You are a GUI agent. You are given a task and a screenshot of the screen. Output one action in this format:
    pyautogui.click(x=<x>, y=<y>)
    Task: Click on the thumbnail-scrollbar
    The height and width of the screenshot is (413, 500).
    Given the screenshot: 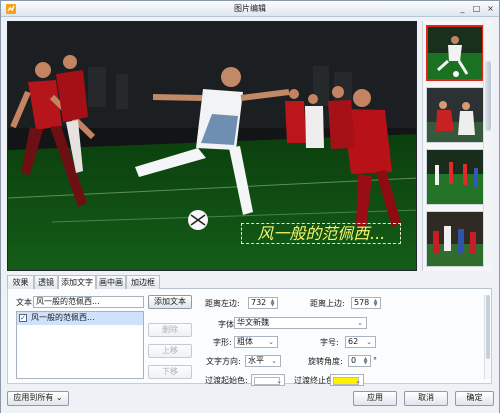 What is the action you would take?
    pyautogui.click(x=487, y=144)
    